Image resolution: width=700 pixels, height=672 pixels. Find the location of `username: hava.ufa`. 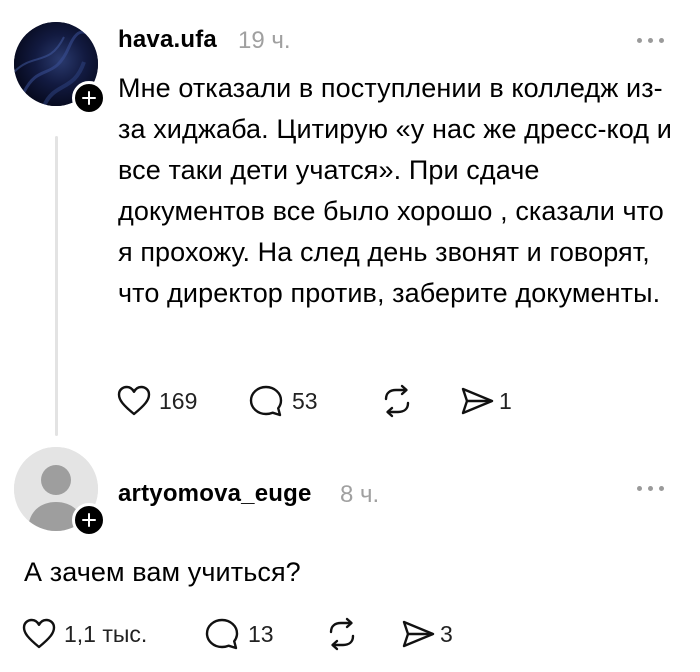

username: hava.ufa is located at coordinates (167, 40).